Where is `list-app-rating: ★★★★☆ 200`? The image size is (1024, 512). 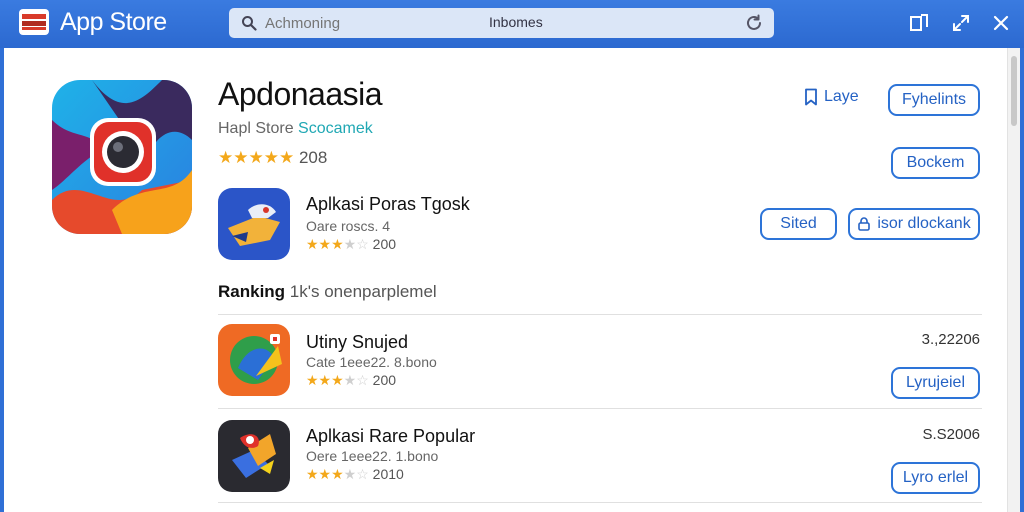
list-app-rating: ★★★★☆ 200 is located at coordinates (351, 380).